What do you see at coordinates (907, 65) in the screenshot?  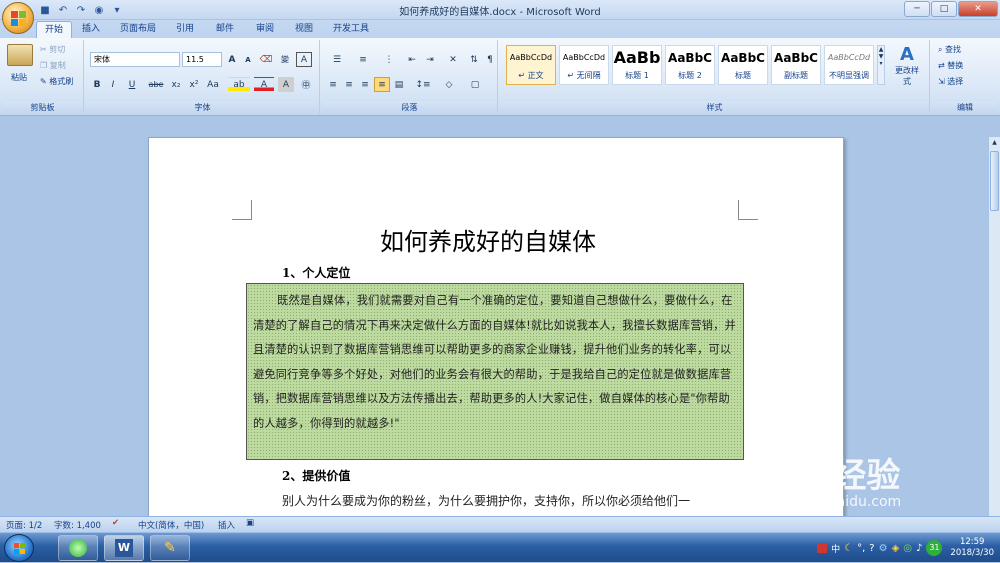 I see `change-styles-button: A 更改样式` at bounding box center [907, 65].